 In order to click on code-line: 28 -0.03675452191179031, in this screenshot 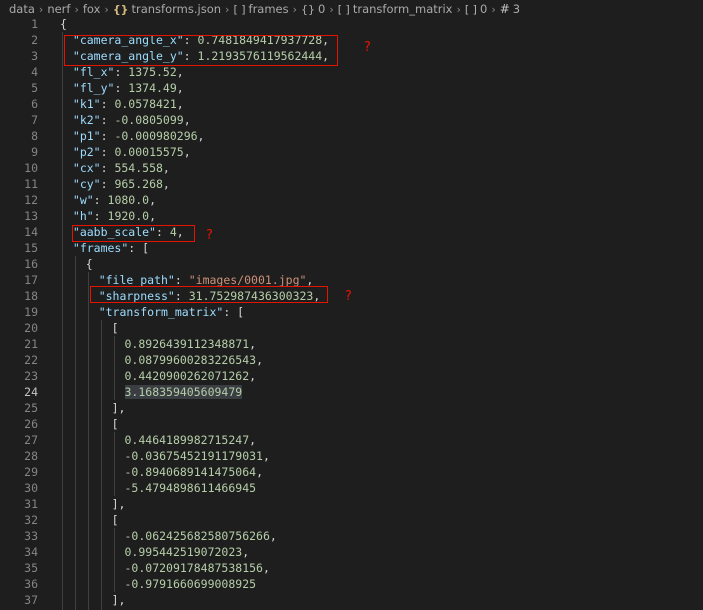, I will do `click(351, 456)`.